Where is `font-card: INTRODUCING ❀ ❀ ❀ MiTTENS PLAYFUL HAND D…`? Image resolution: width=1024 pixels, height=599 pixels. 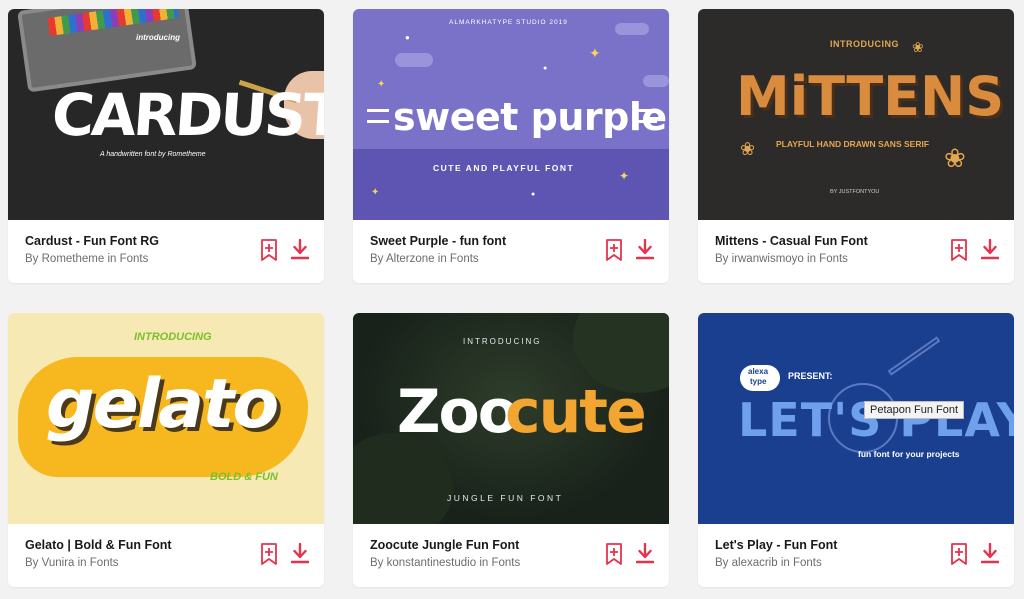
font-card: INTRODUCING ❀ ❀ ❀ MiTTENS PLAYFUL HAND D… is located at coordinates (856, 146).